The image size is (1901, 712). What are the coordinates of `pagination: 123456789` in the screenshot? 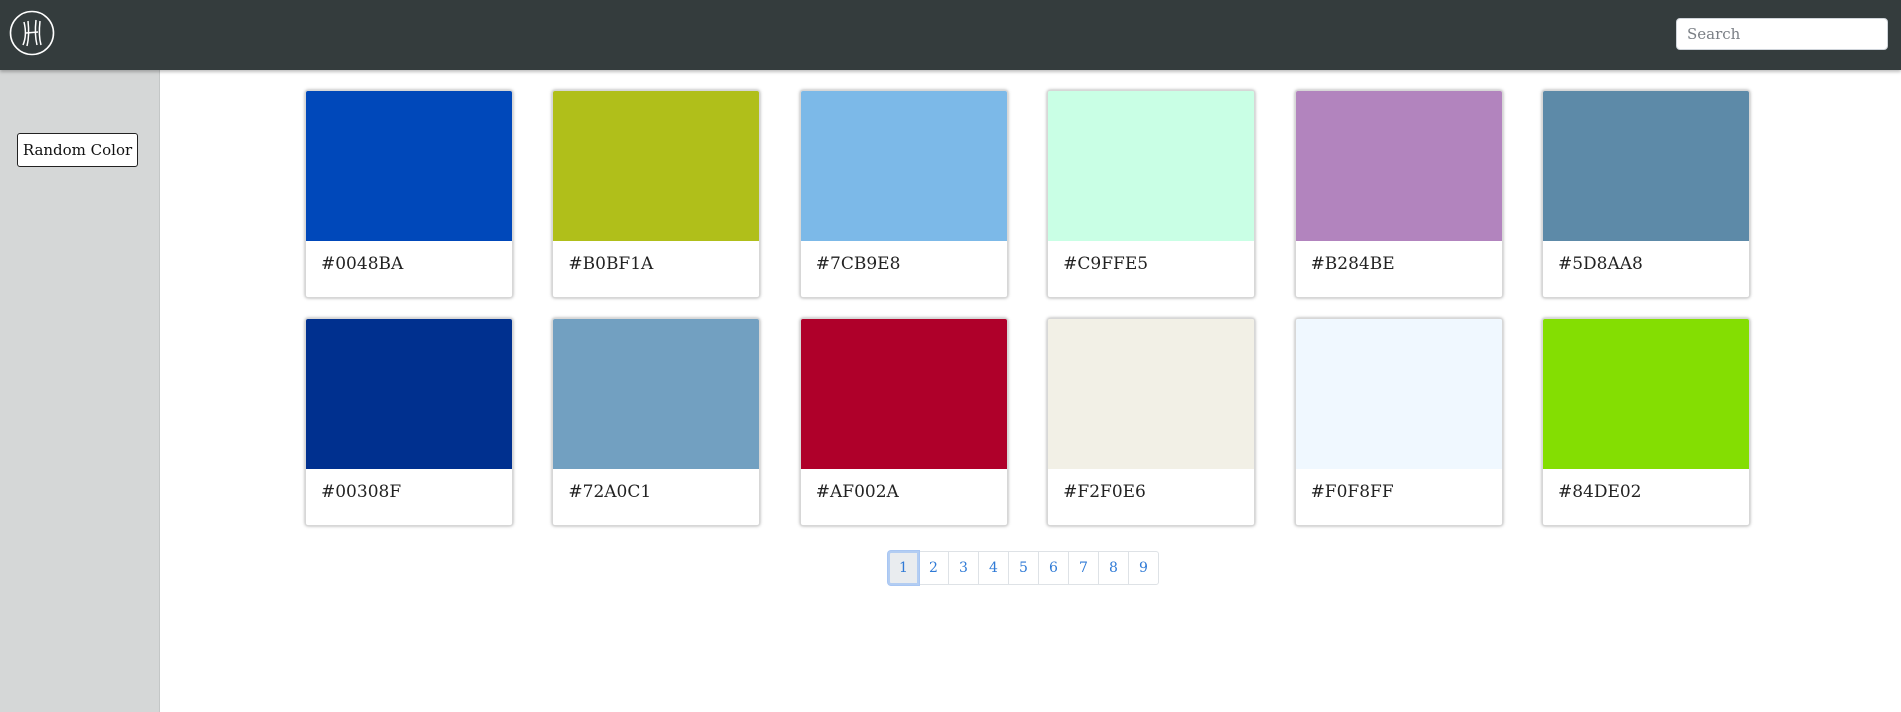 It's located at (1023, 568).